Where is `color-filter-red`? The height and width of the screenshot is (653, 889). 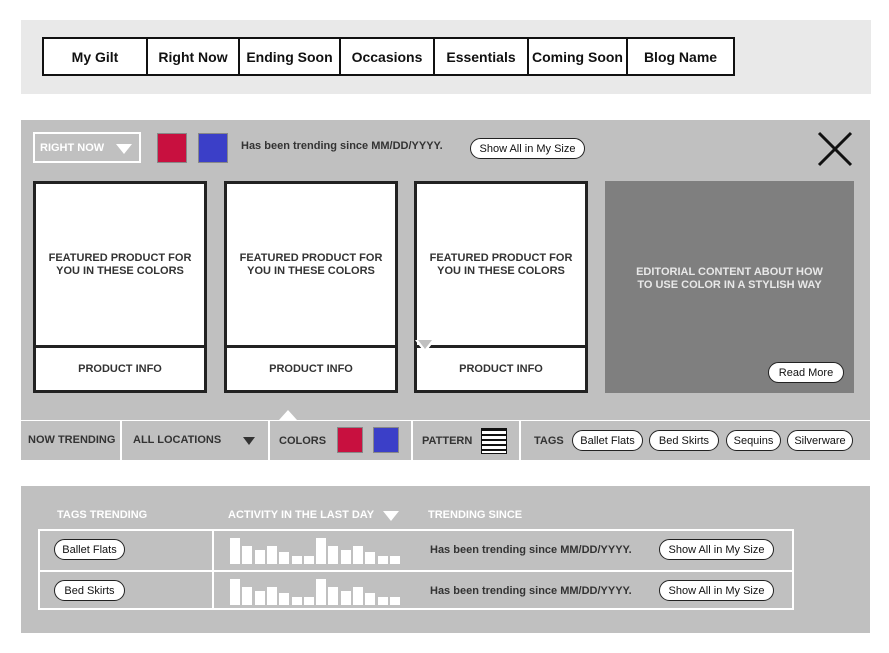 color-filter-red is located at coordinates (350, 440).